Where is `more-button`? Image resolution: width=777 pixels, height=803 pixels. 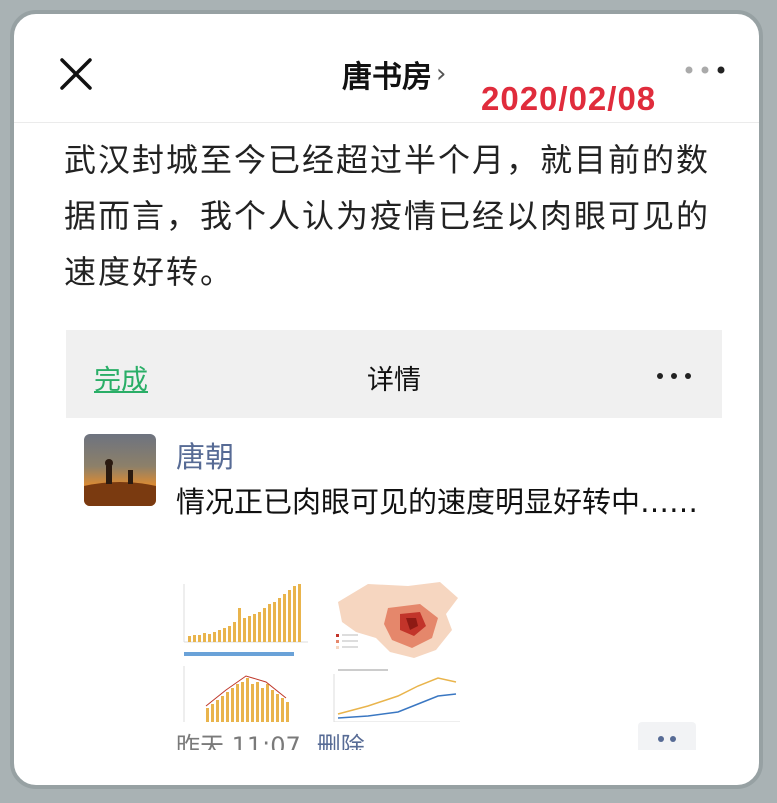
more-button is located at coordinates (706, 70).